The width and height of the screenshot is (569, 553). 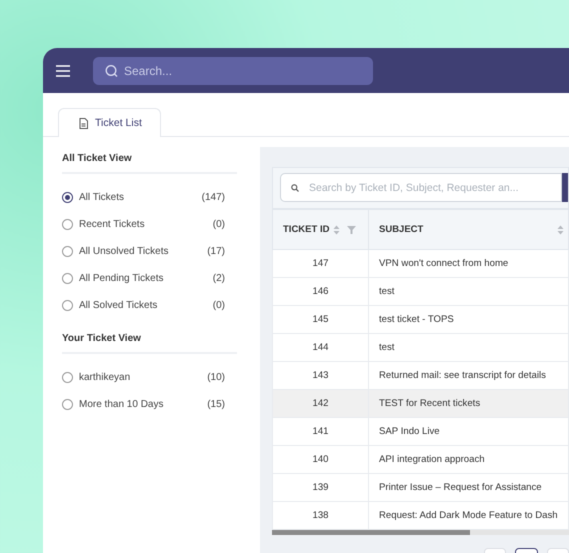 What do you see at coordinates (63, 70) in the screenshot?
I see `menu-icon` at bounding box center [63, 70].